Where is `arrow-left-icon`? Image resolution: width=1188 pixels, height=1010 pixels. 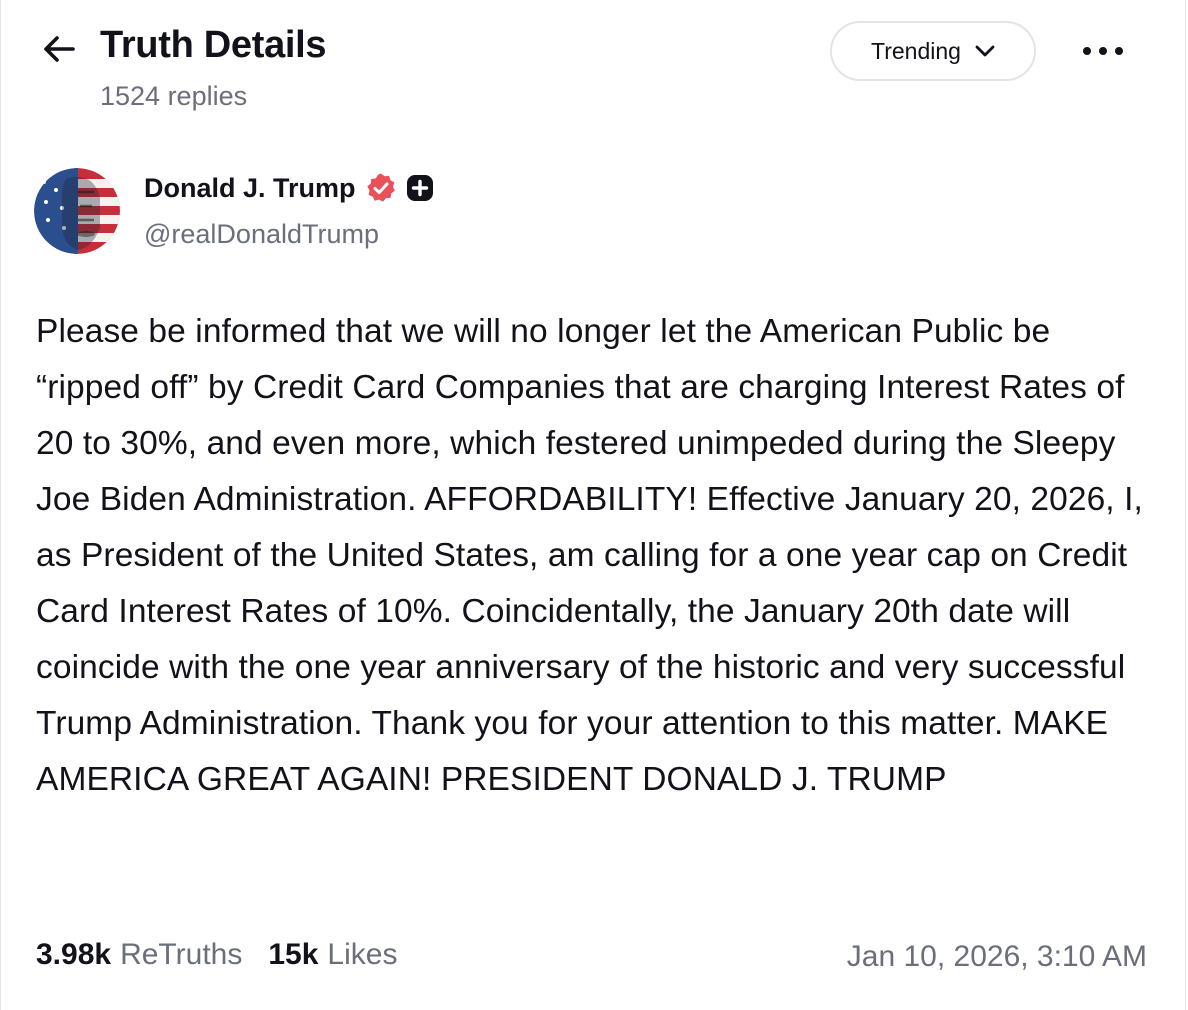 arrow-left-icon is located at coordinates (59, 49).